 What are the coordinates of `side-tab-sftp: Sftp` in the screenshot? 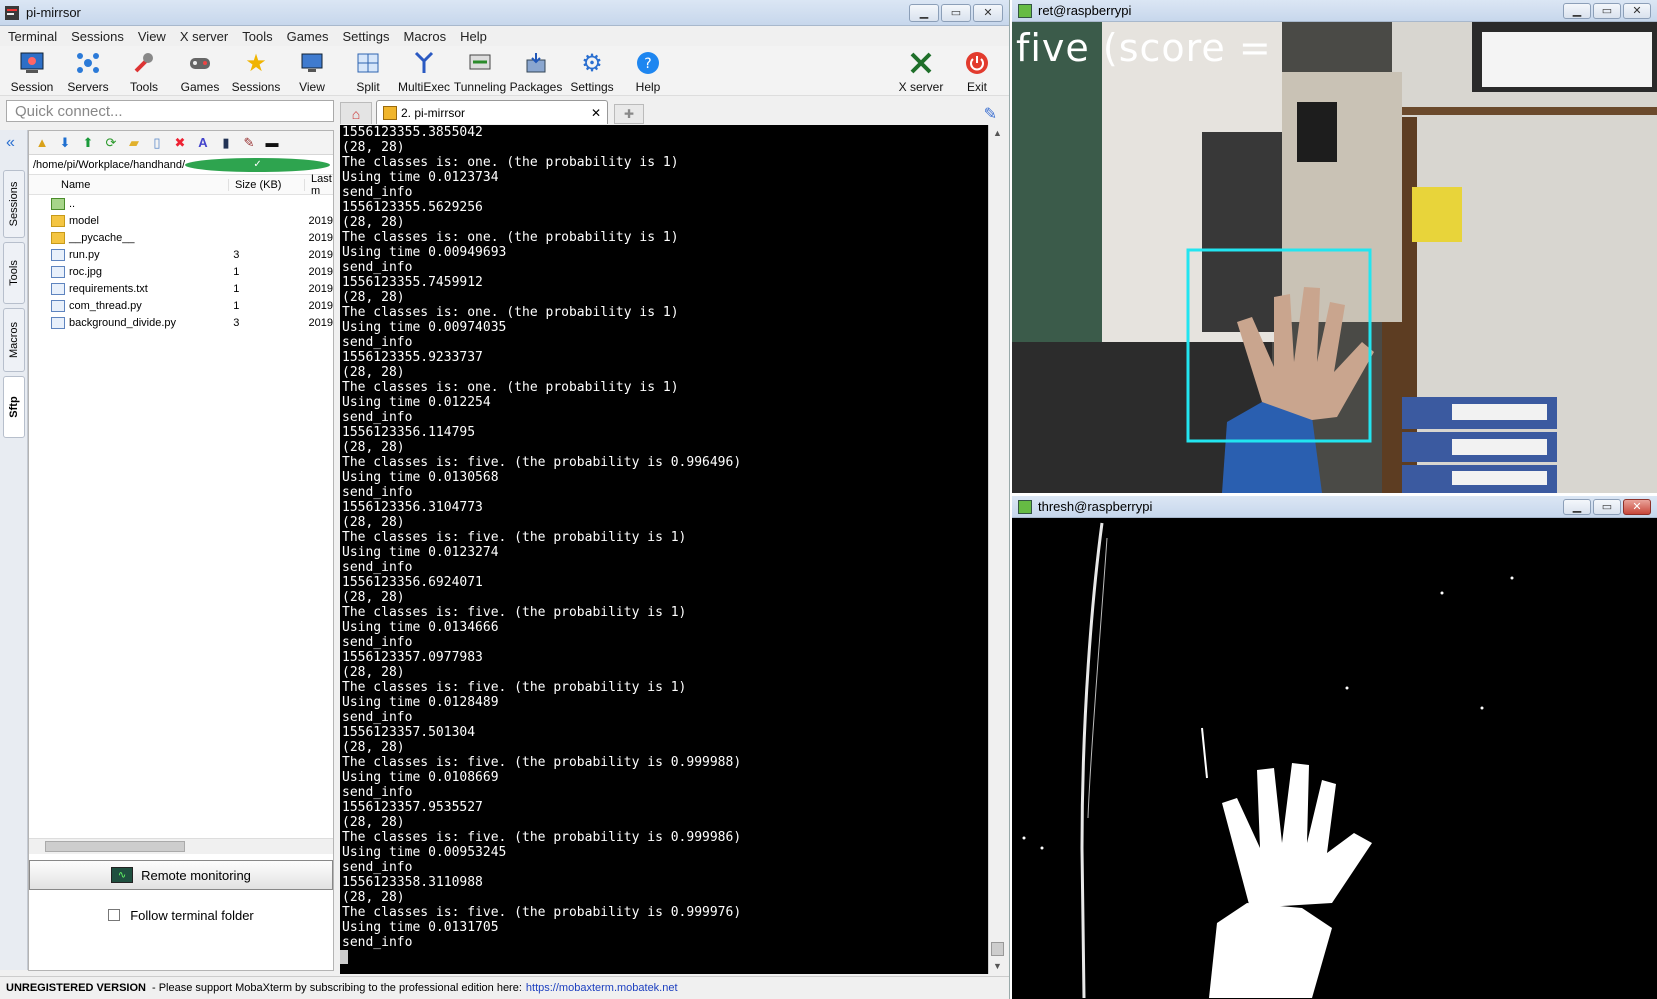 It's located at (14, 407).